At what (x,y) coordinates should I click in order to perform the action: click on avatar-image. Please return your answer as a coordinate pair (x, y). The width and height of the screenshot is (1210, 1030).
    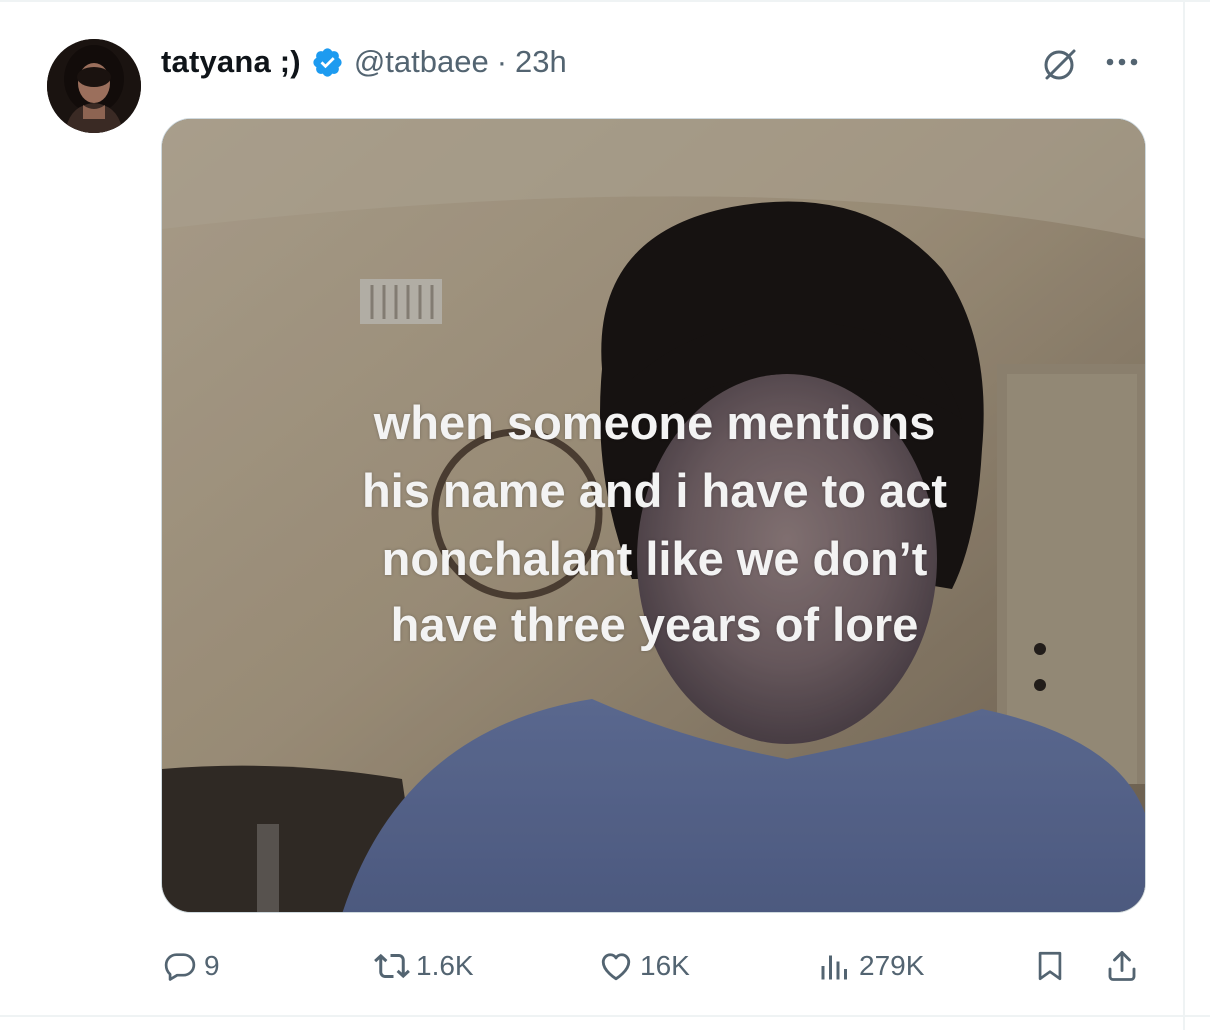
    Looking at the image, I should click on (94, 86).